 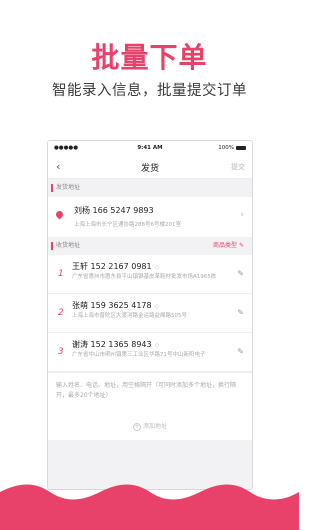 I want to click on receiver-address: 上海上海市普陀区大渡河路金运路益阁路505号, so click(x=129, y=316).